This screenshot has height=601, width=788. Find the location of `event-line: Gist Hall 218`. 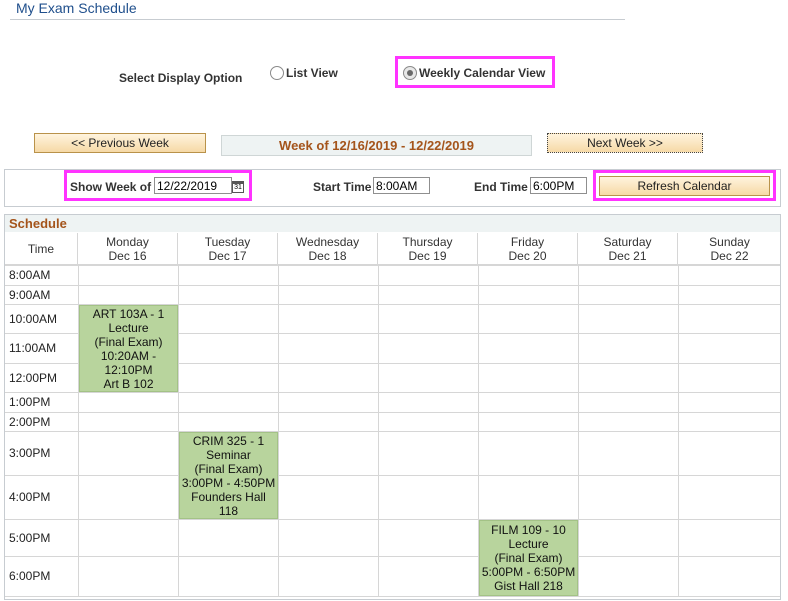

event-line: Gist Hall 218 is located at coordinates (528, 586).